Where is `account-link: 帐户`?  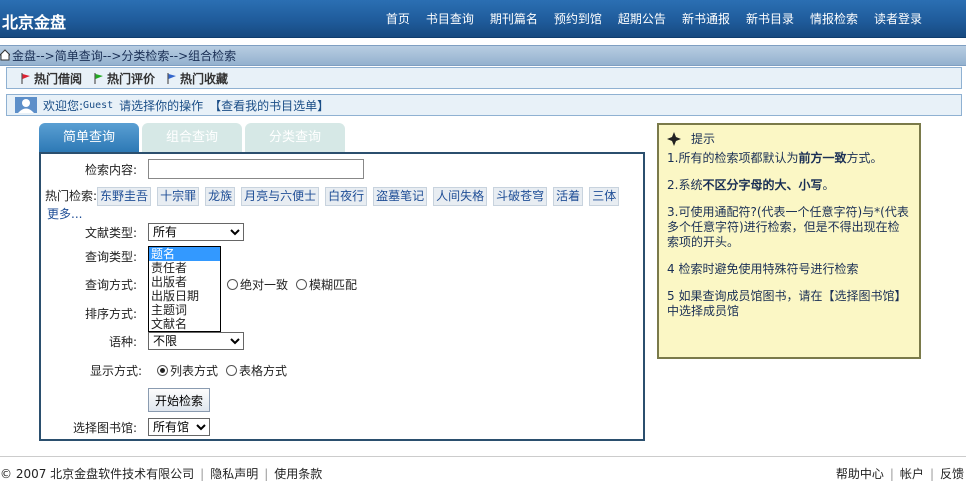 account-link: 帐户 is located at coordinates (912, 474).